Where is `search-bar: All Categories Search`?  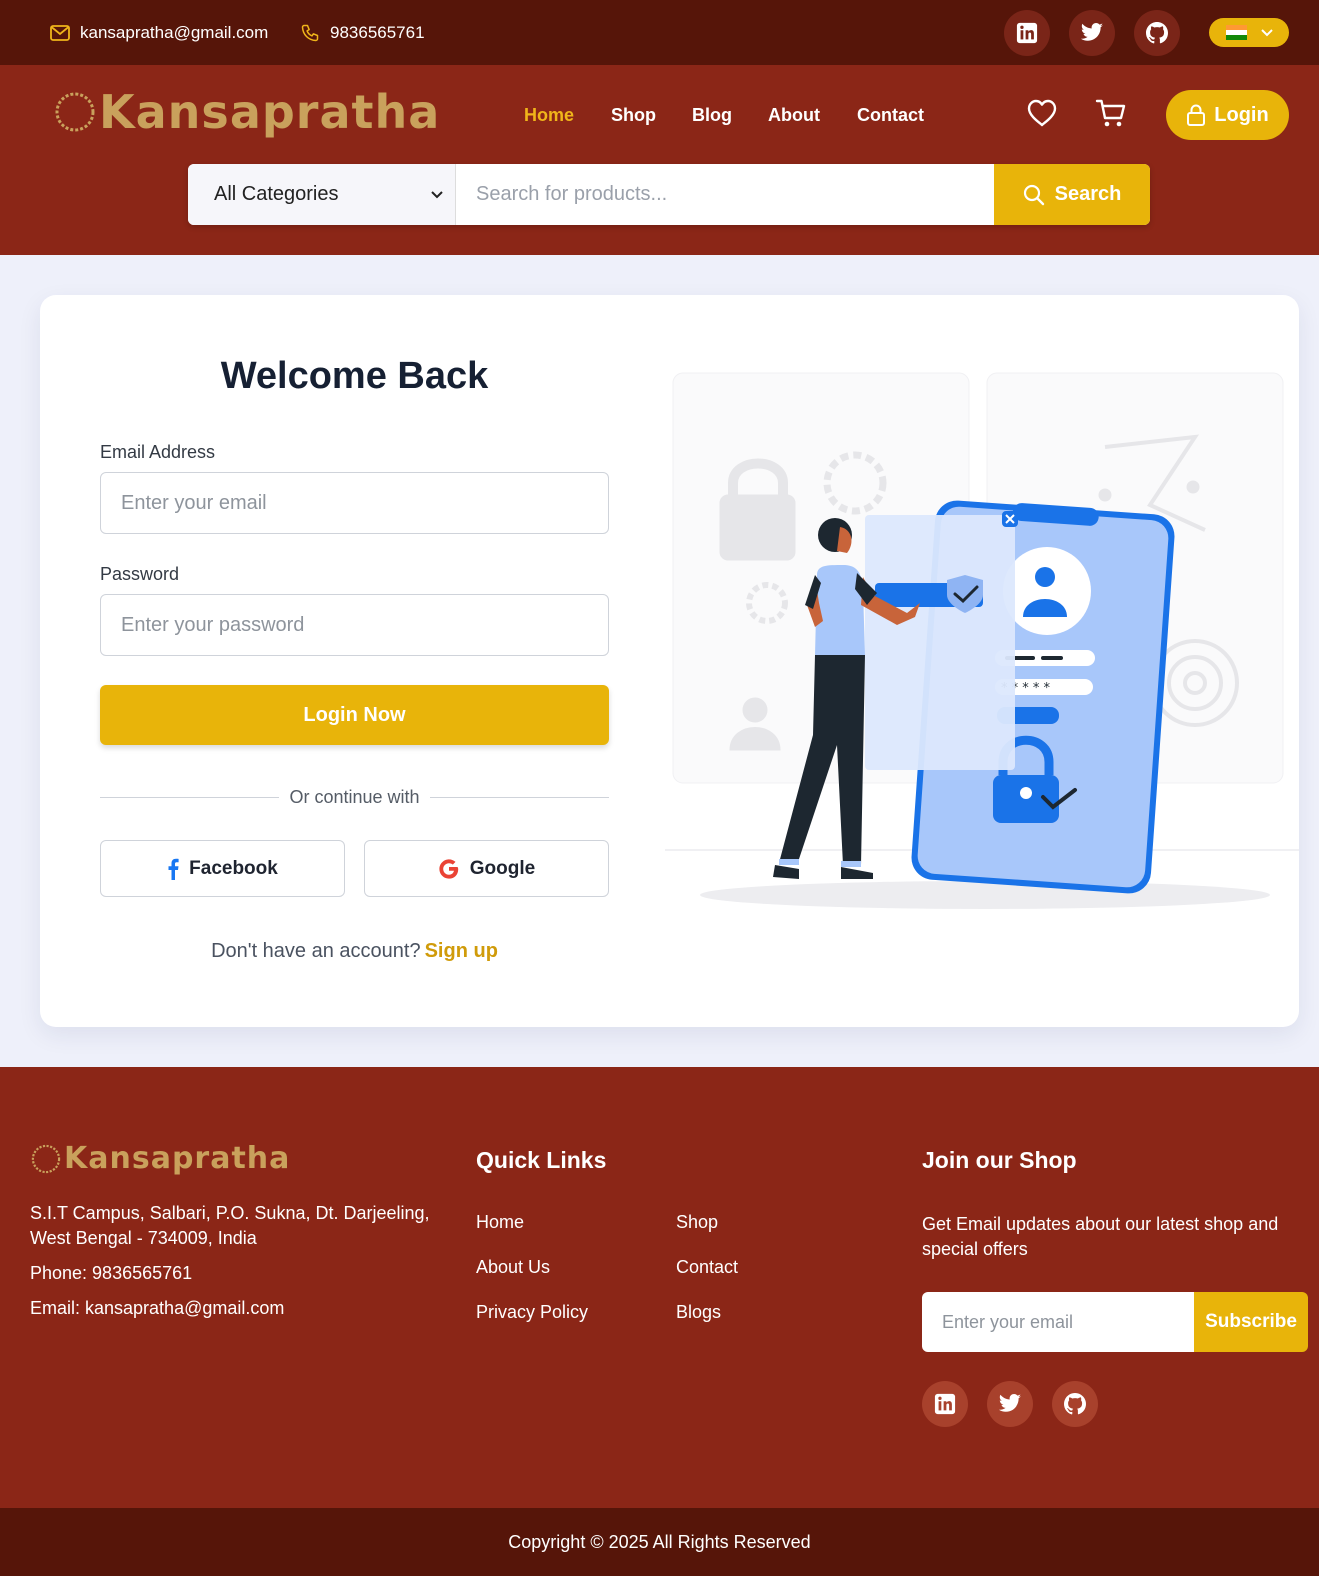 search-bar: All Categories Search is located at coordinates (669, 194).